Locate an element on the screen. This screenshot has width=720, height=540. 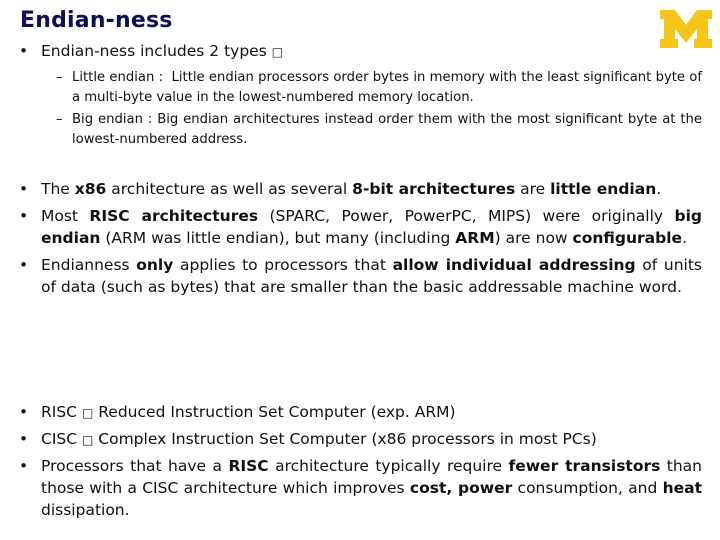
term: RISC is located at coordinates (59, 412).